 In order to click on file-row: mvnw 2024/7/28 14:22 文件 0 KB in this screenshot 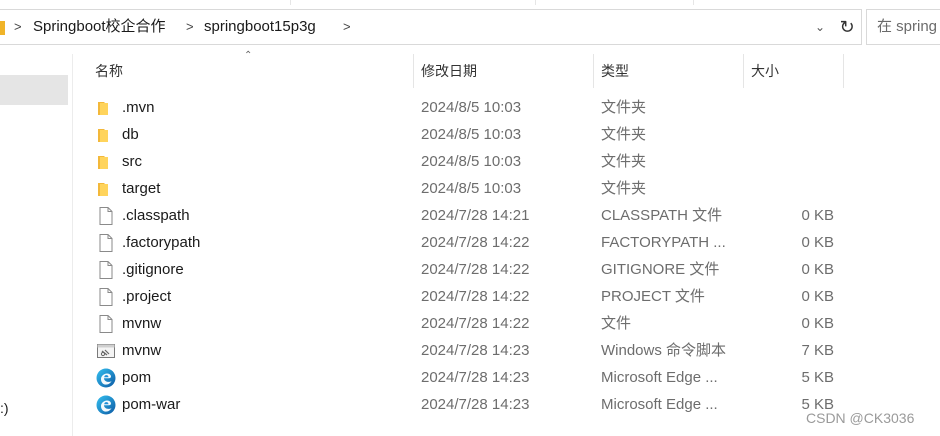, I will do `click(470, 323)`.